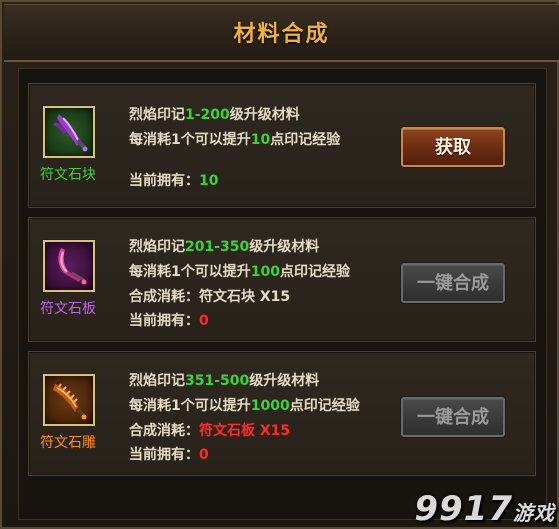 The height and width of the screenshot is (529, 559). Describe the element at coordinates (68, 175) in the screenshot. I see `item-name: 符文石块` at that location.